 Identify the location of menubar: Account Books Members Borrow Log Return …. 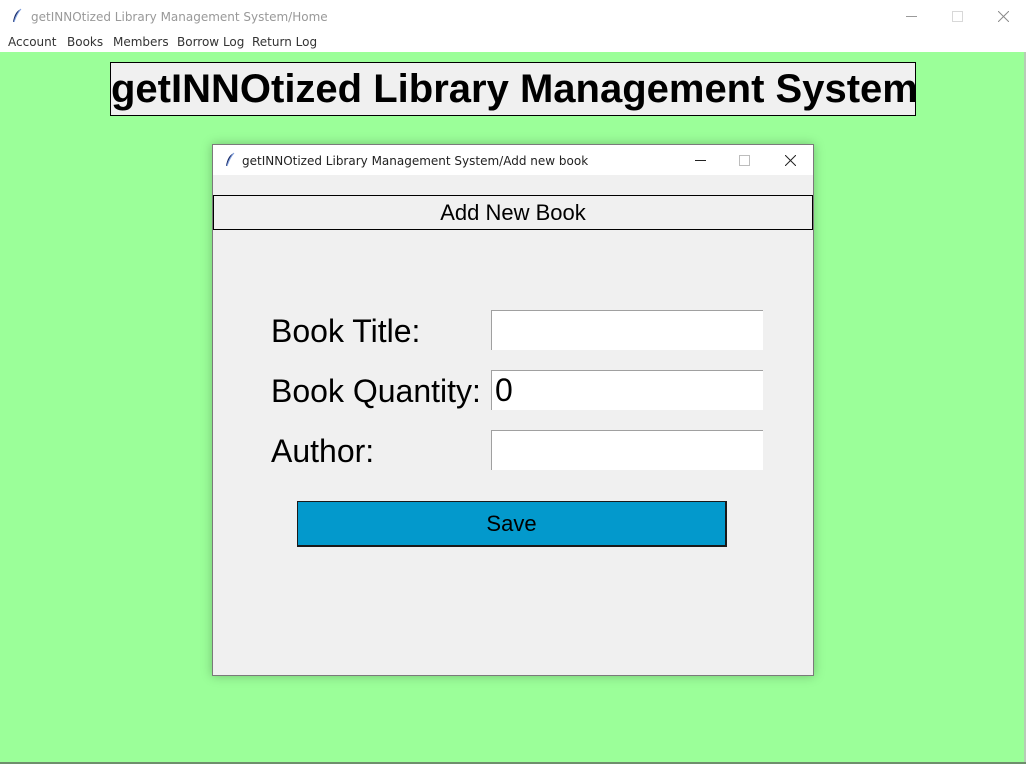
(513, 42).